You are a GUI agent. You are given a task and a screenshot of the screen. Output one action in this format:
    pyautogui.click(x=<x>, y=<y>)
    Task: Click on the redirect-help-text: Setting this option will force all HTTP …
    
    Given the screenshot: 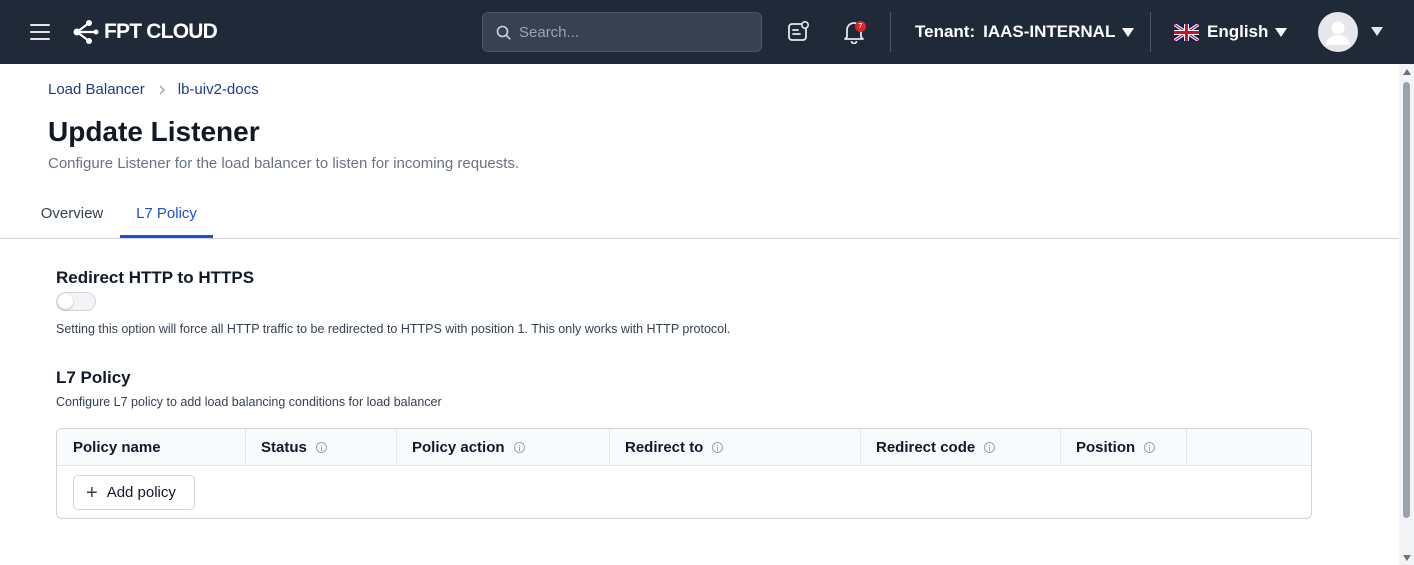 What is the action you would take?
    pyautogui.click(x=393, y=329)
    